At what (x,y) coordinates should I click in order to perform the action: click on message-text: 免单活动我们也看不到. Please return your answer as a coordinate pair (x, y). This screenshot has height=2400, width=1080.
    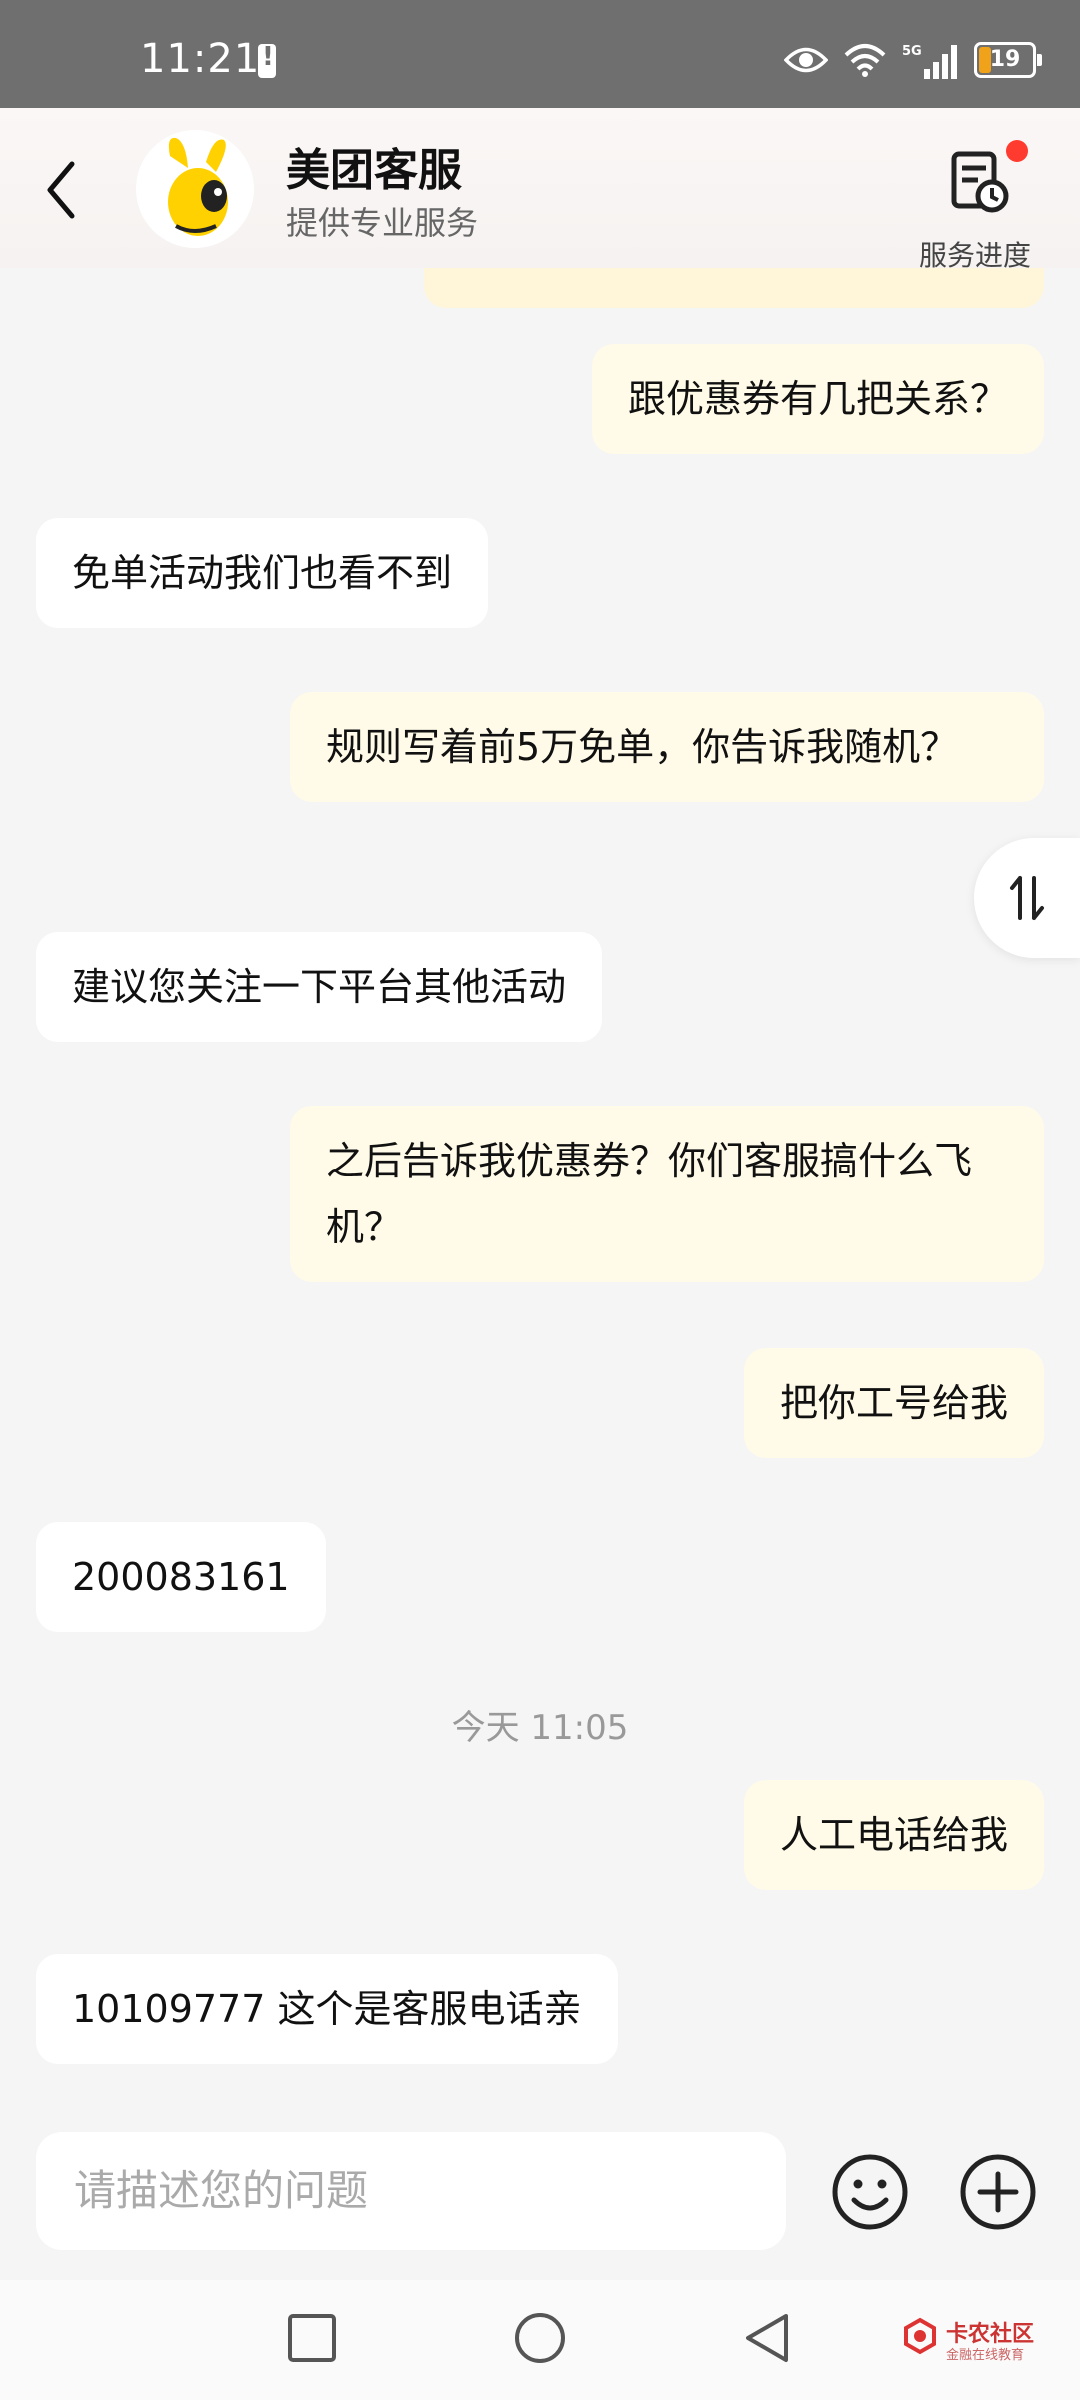
    Looking at the image, I should click on (262, 573).